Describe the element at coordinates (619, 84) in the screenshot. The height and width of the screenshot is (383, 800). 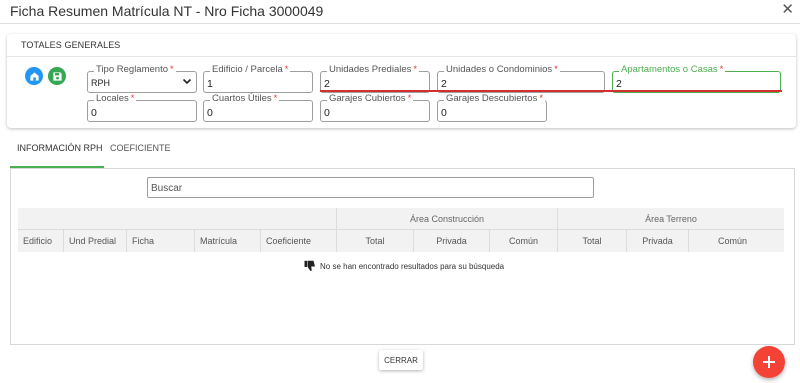
I see `apartamentos-value: 2` at that location.